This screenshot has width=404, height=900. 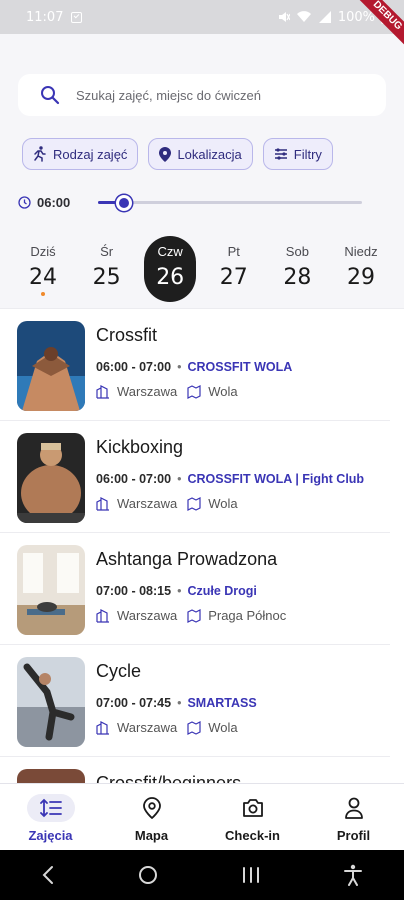 I want to click on class-card: Crossfit/beginners, so click(x=195, y=770).